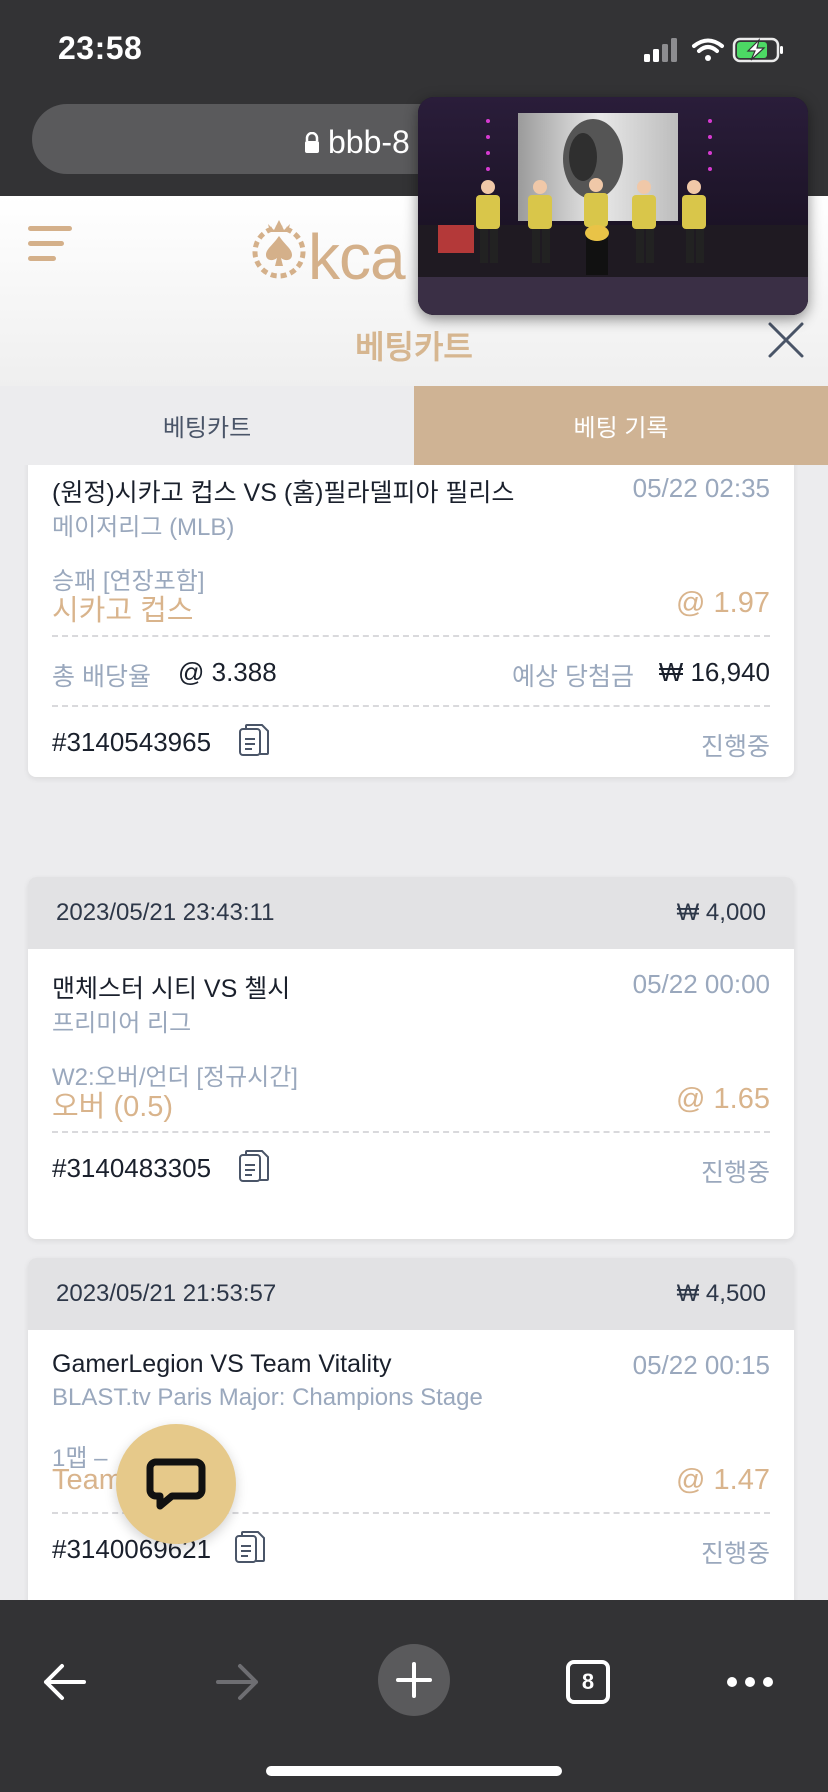 The image size is (828, 1792). Describe the element at coordinates (238, 1682) in the screenshot. I see `forward-arrow-icon` at that location.